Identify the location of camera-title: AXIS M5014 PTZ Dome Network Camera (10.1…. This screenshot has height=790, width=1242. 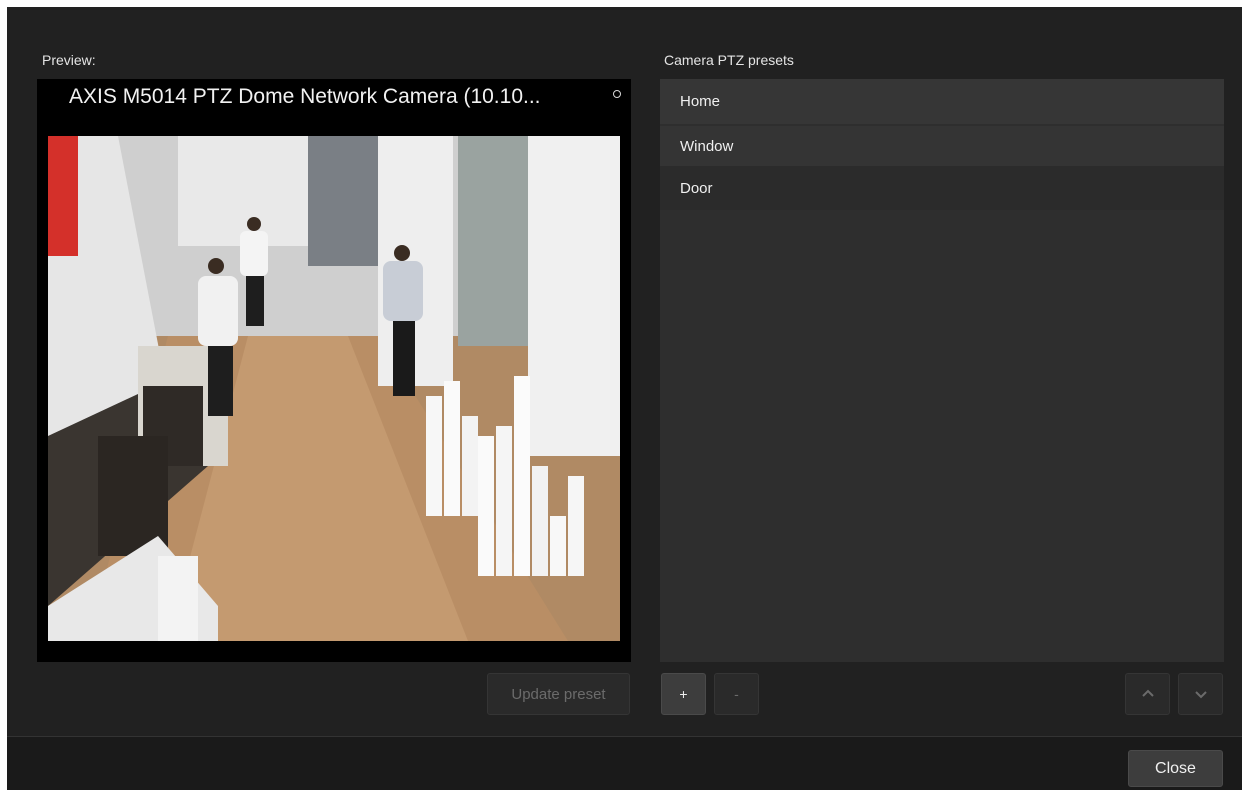
(305, 96).